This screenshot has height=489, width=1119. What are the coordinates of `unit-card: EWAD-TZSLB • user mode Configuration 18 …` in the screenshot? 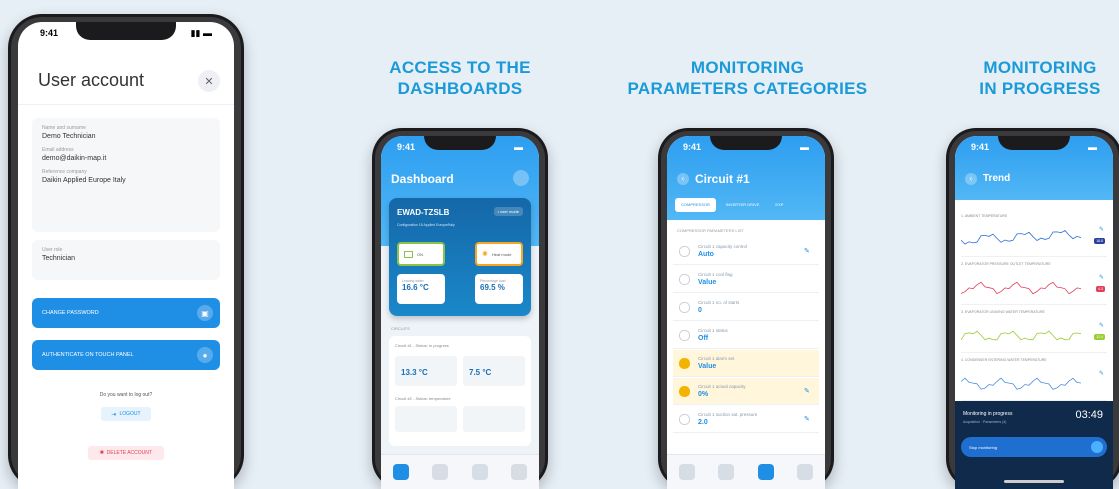 It's located at (460, 257).